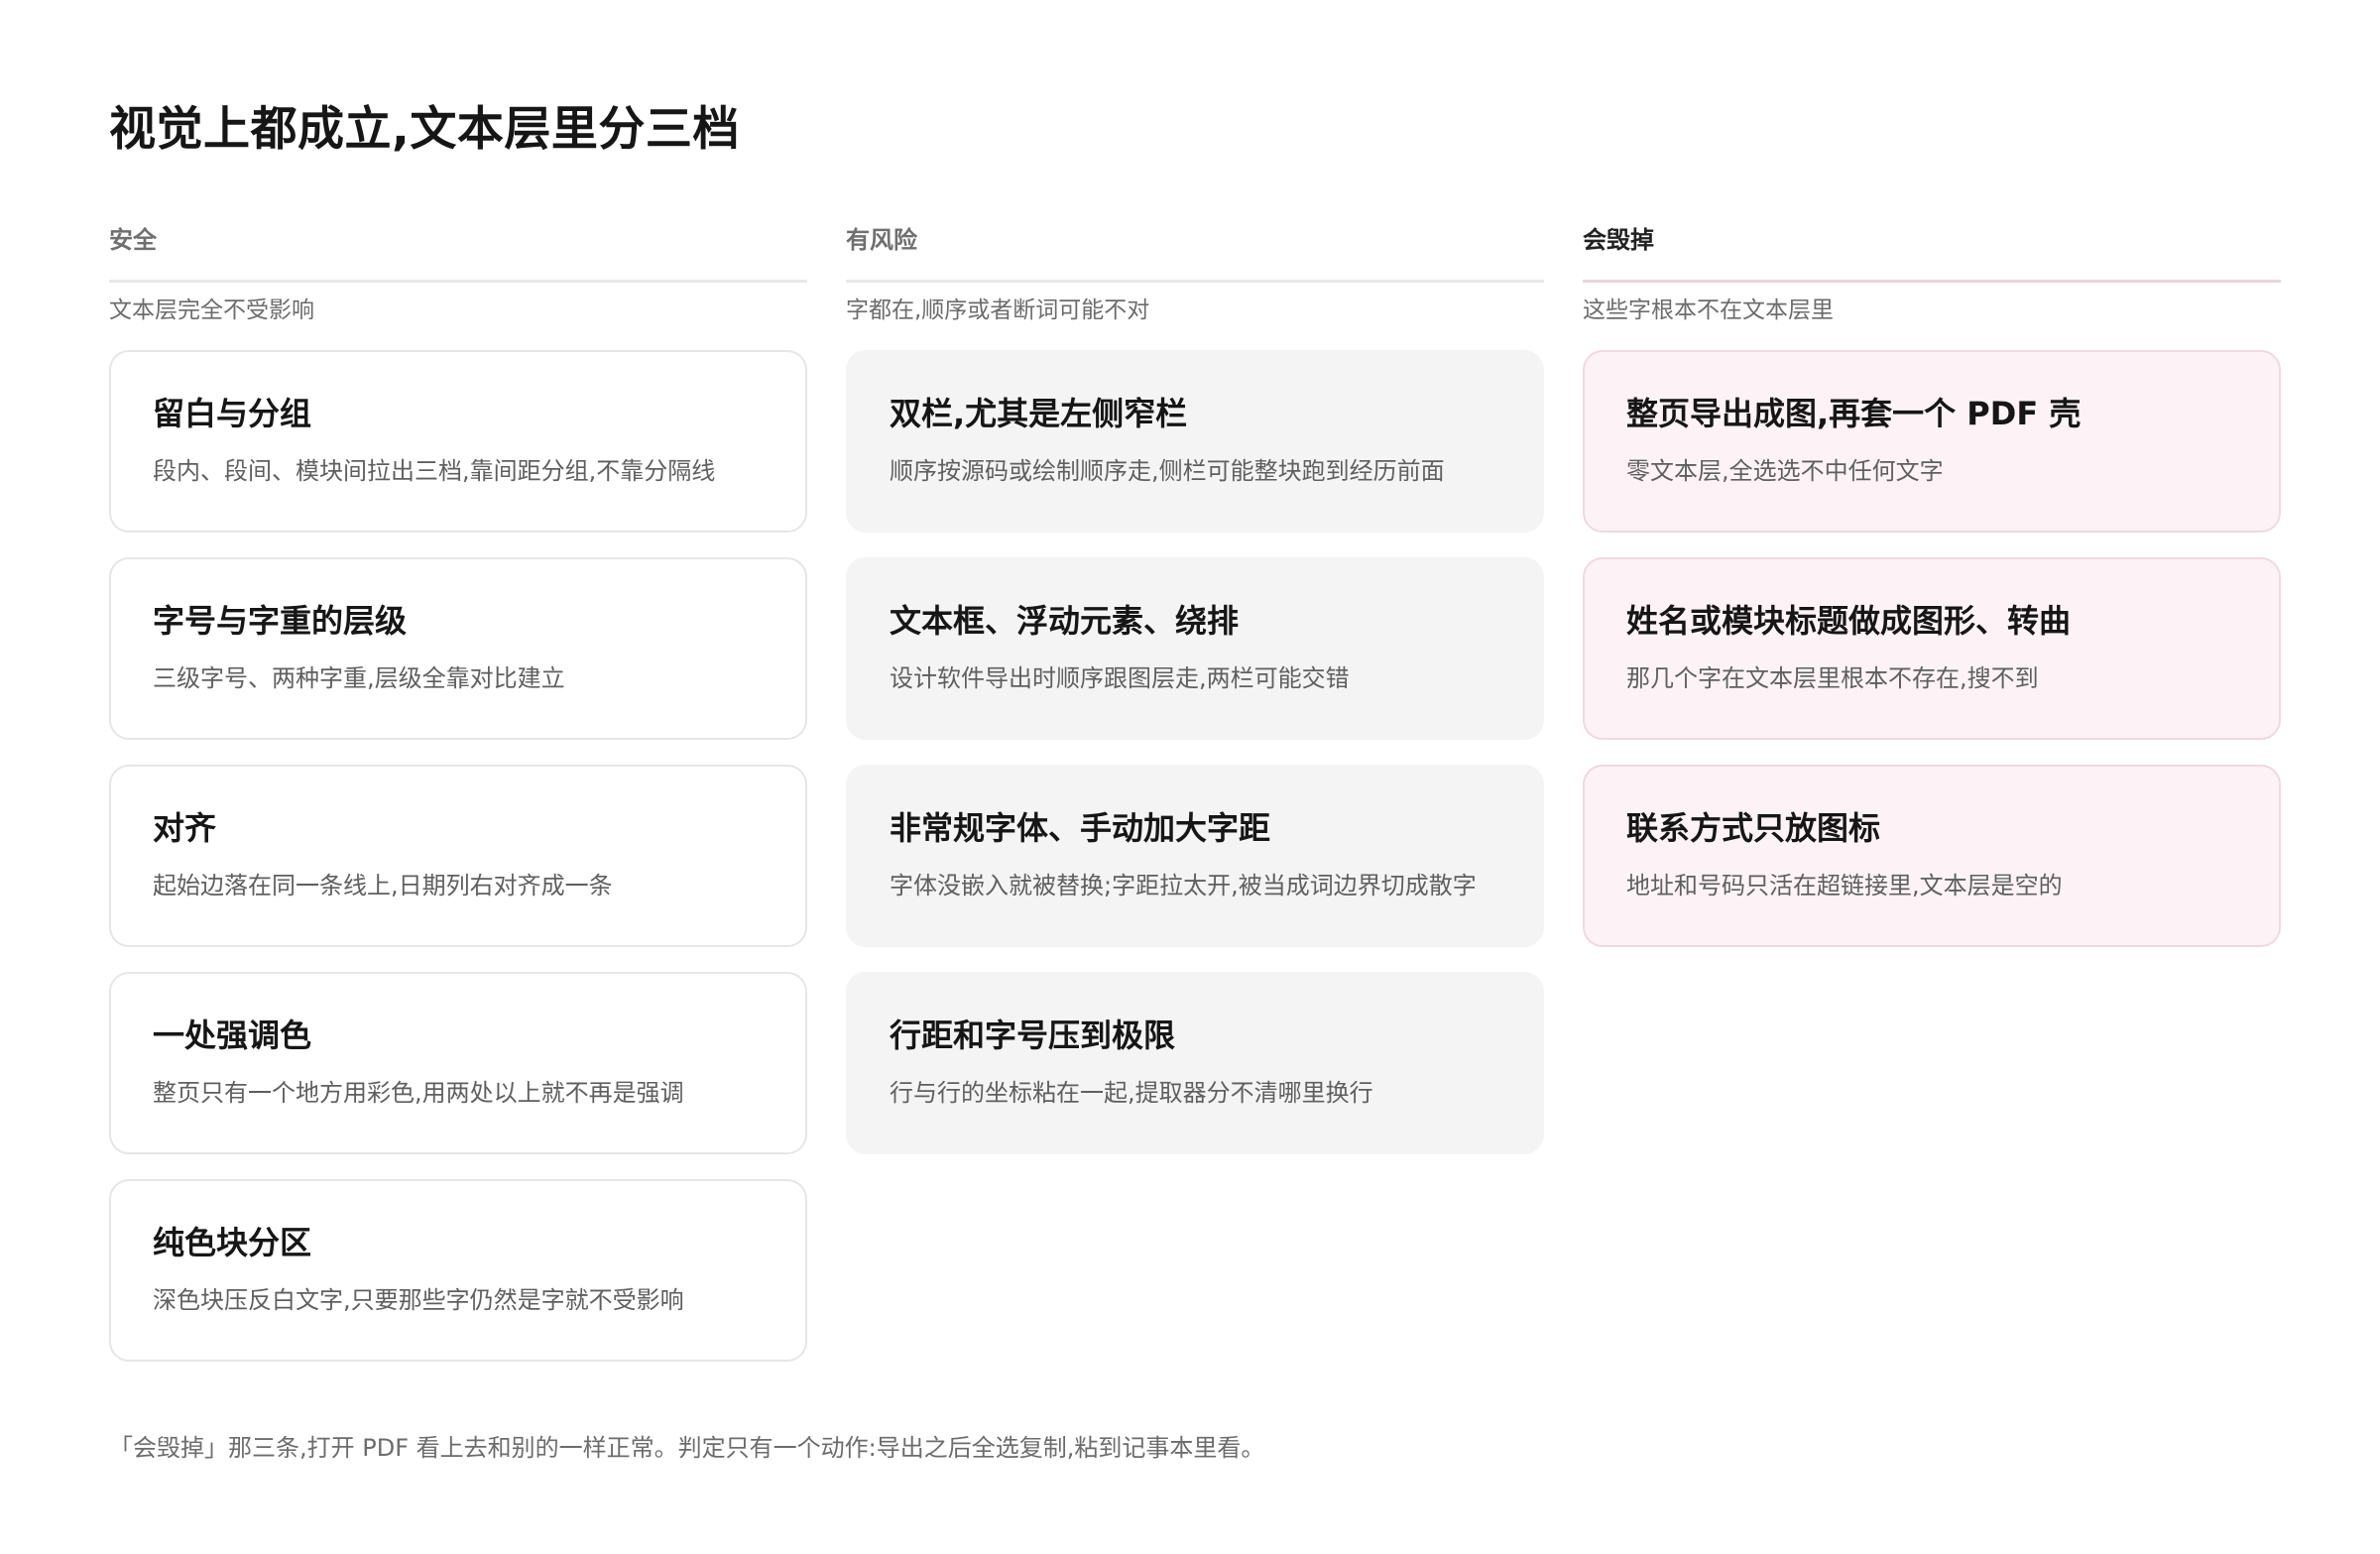 The width and height of the screenshot is (2380, 1554). What do you see at coordinates (211, 310) in the screenshot?
I see `column-description: 文本层完全不受影响` at bounding box center [211, 310].